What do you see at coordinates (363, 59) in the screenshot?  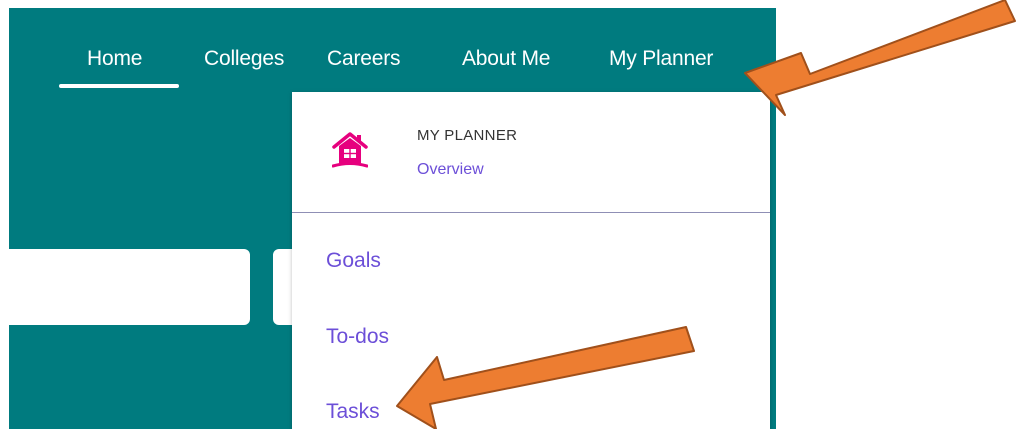 I see `nav-item-careers: Careers` at bounding box center [363, 59].